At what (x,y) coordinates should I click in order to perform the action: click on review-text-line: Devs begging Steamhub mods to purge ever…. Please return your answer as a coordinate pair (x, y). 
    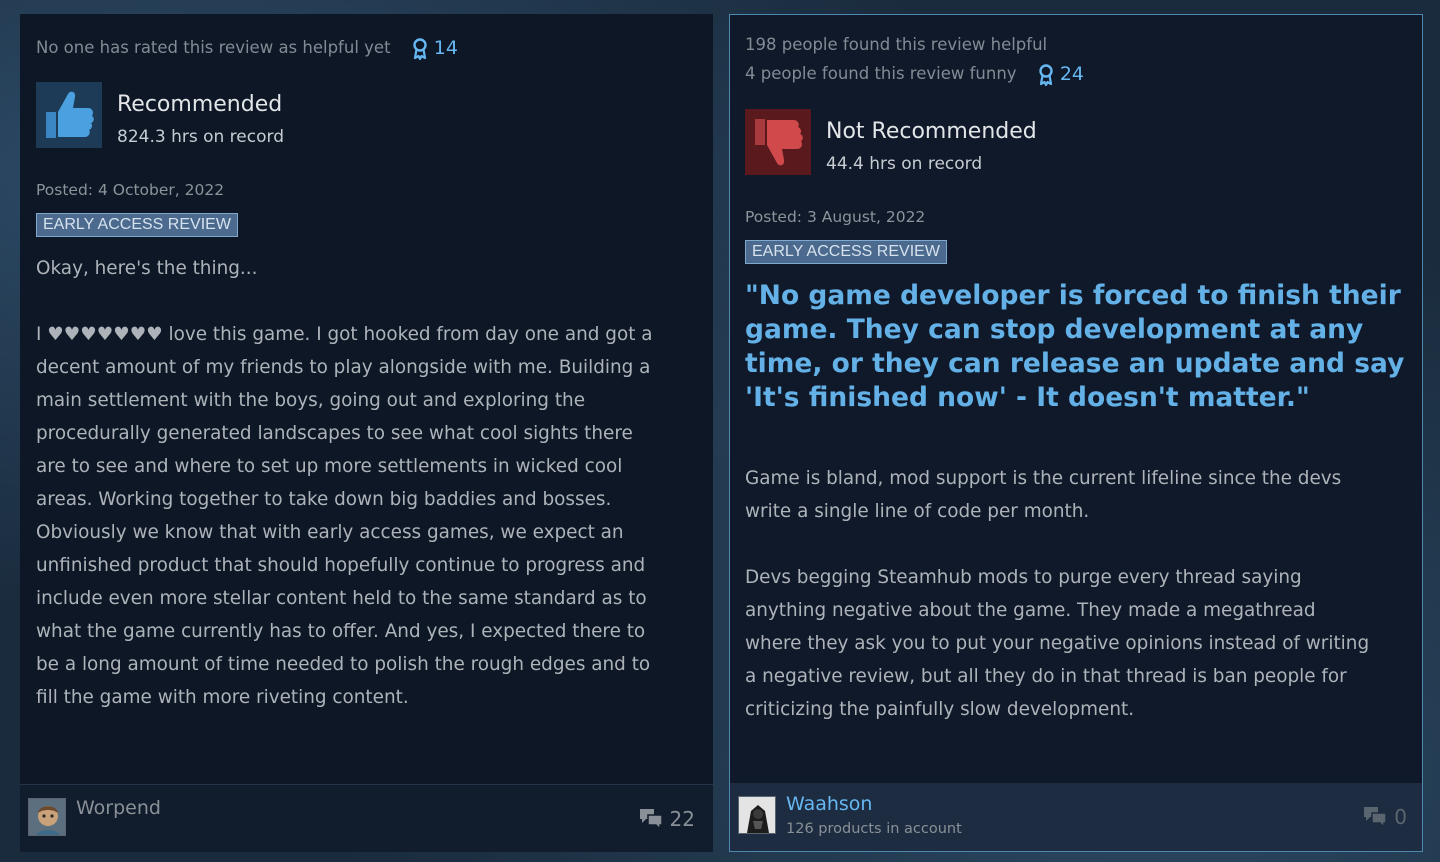
    Looking at the image, I should click on (1023, 577).